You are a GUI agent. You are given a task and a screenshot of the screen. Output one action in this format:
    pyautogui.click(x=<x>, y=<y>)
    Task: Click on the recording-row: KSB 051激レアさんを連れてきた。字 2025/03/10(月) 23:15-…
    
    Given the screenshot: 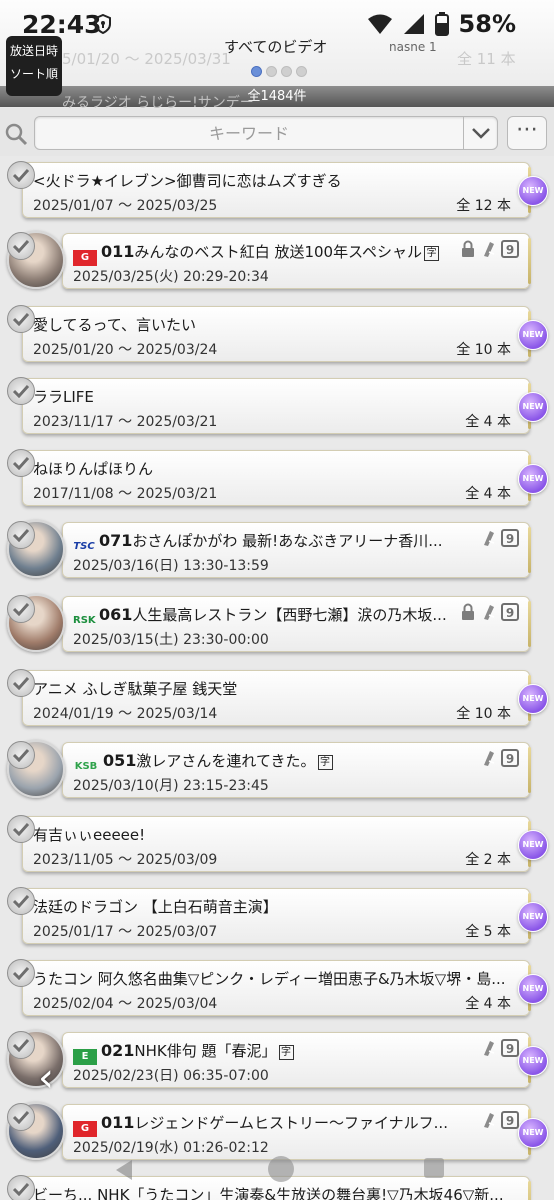 What is the action you would take?
    pyautogui.click(x=277, y=769)
    